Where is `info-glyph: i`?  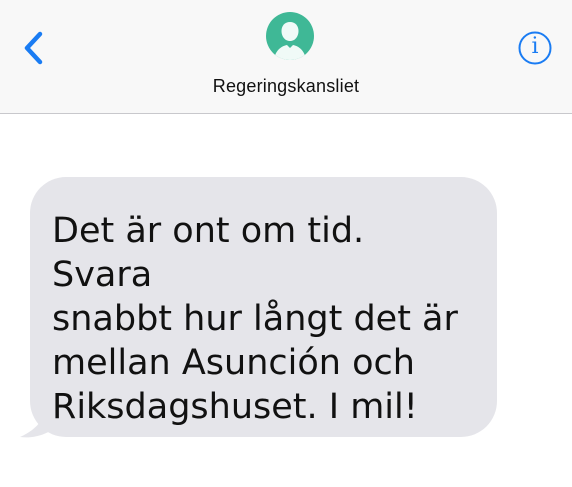
info-glyph: i is located at coordinates (535, 46).